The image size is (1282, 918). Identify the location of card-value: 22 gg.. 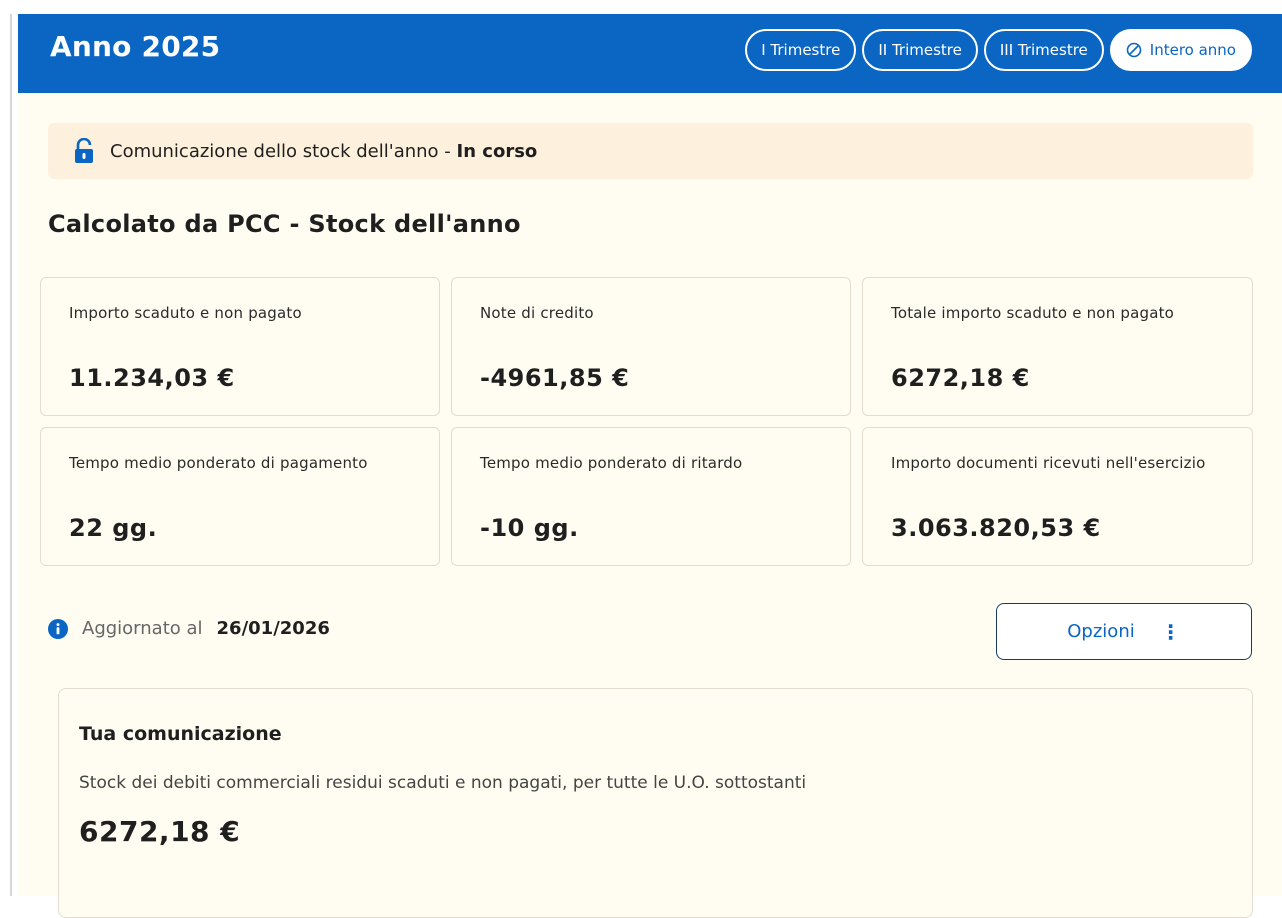
(113, 528).